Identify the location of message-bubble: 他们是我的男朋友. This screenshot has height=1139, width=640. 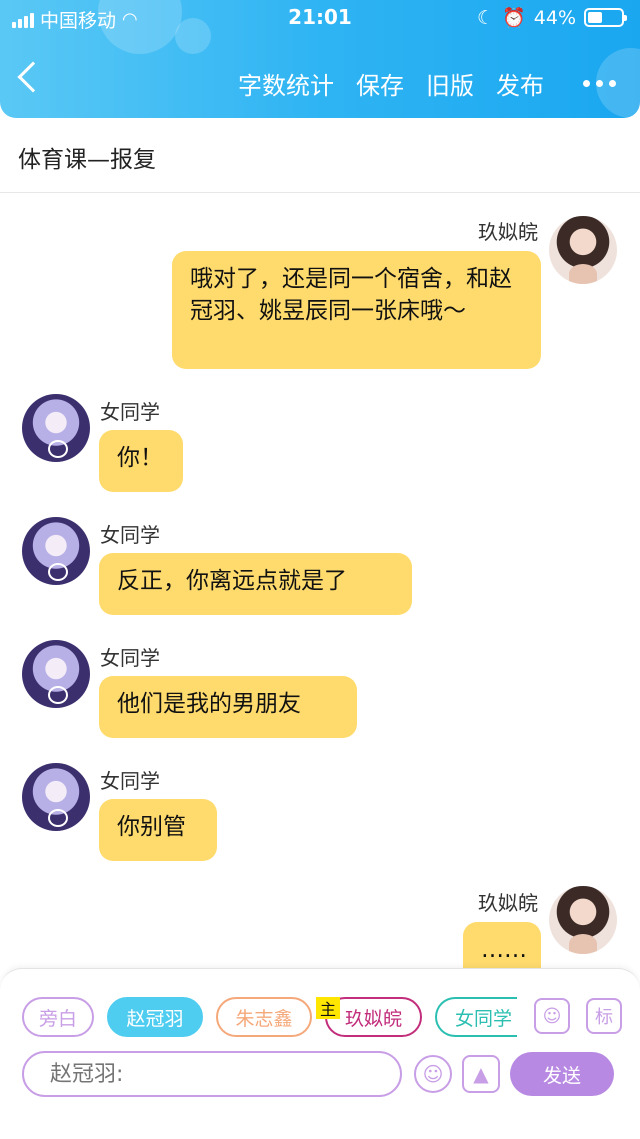
(228, 707).